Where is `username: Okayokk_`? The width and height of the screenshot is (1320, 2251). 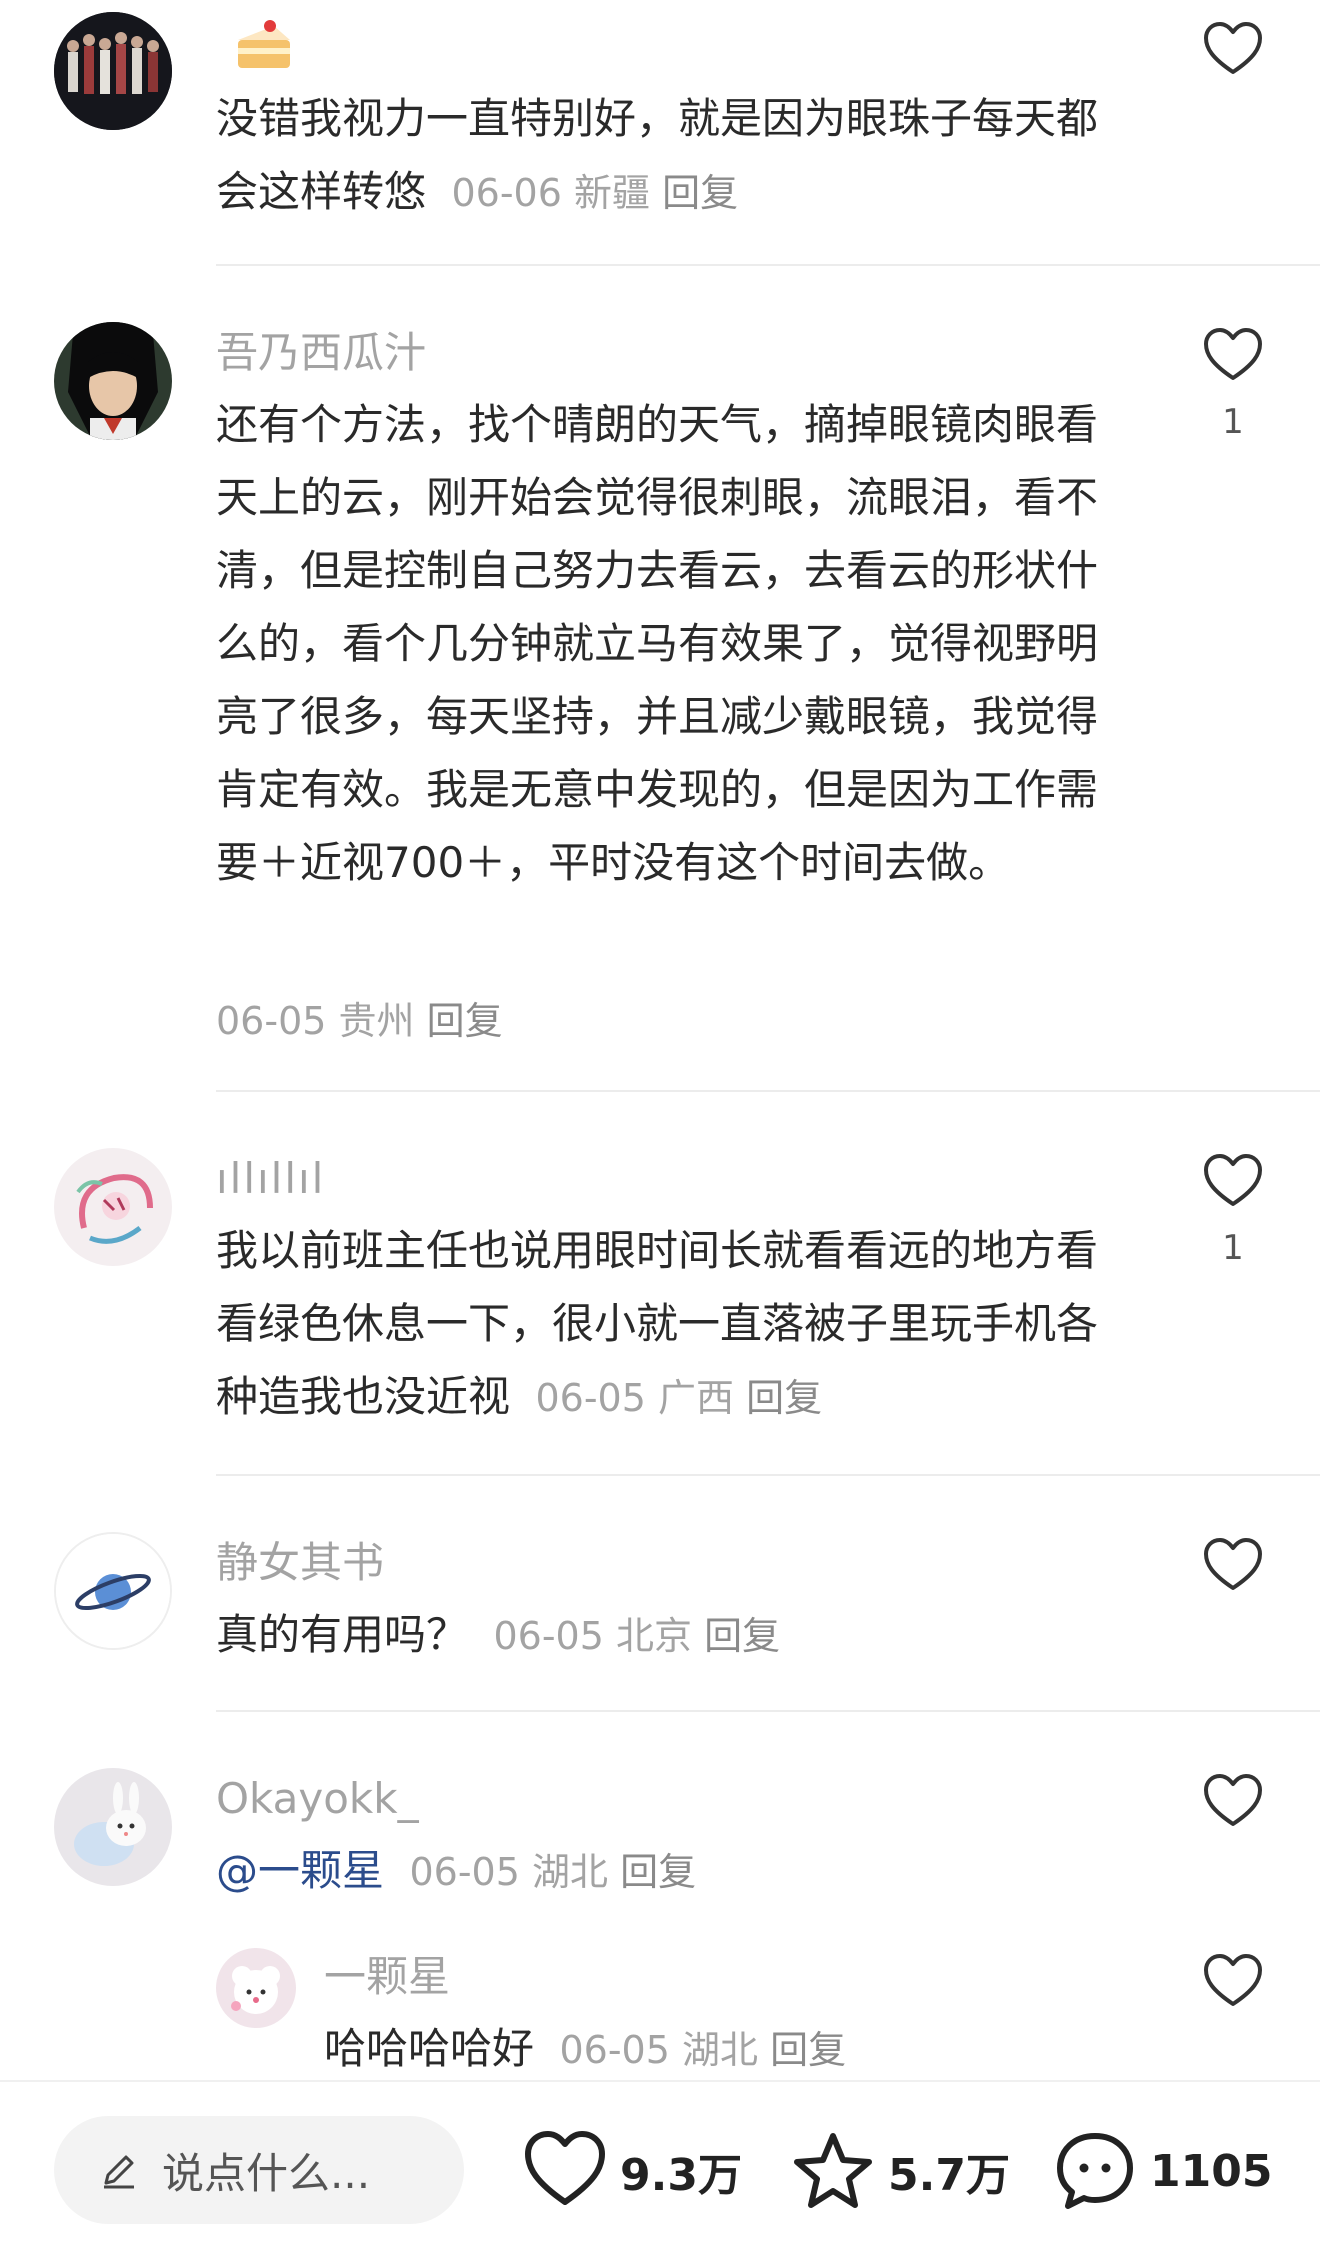 username: Okayokk_ is located at coordinates (317, 1799).